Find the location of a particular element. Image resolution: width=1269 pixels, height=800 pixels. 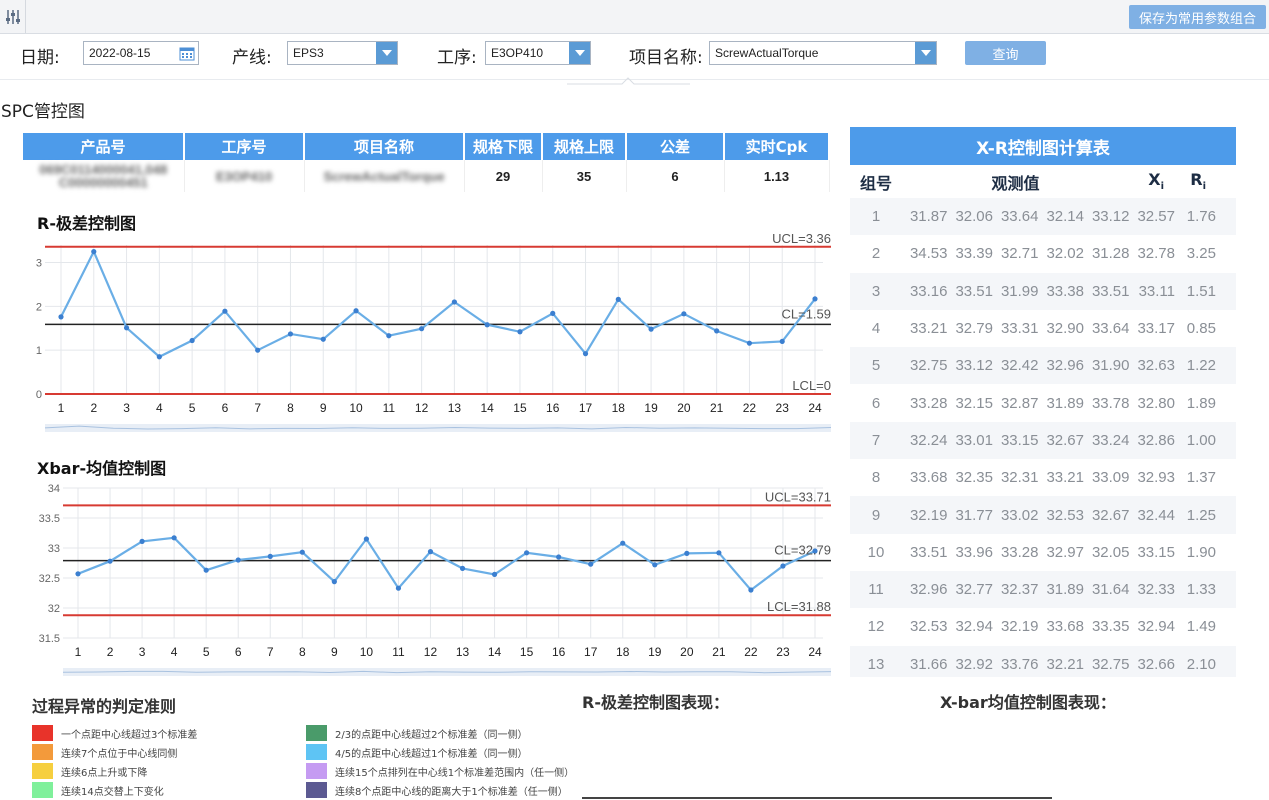

xi-value: 33.11 is located at coordinates (1156, 291).